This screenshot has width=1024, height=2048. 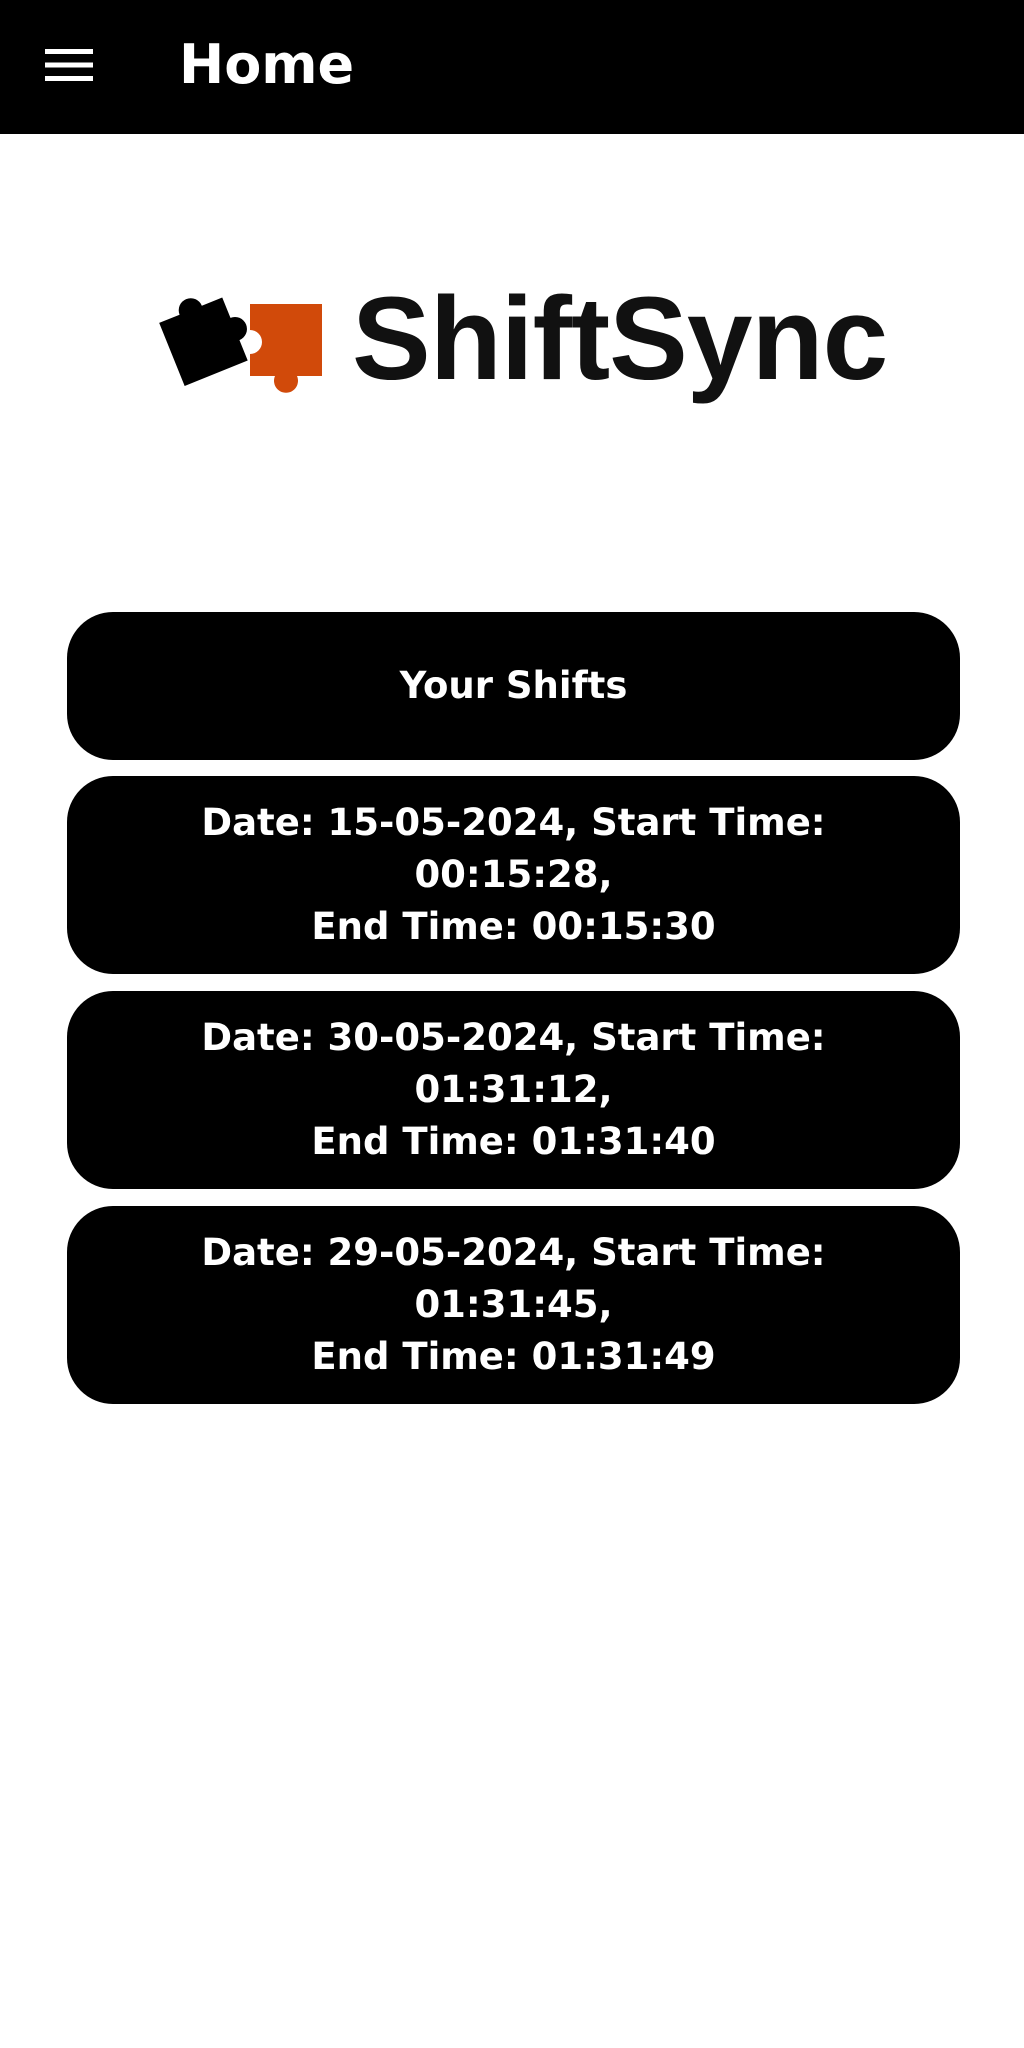 I want to click on your-shifts-label: Your Shifts, so click(x=513, y=685).